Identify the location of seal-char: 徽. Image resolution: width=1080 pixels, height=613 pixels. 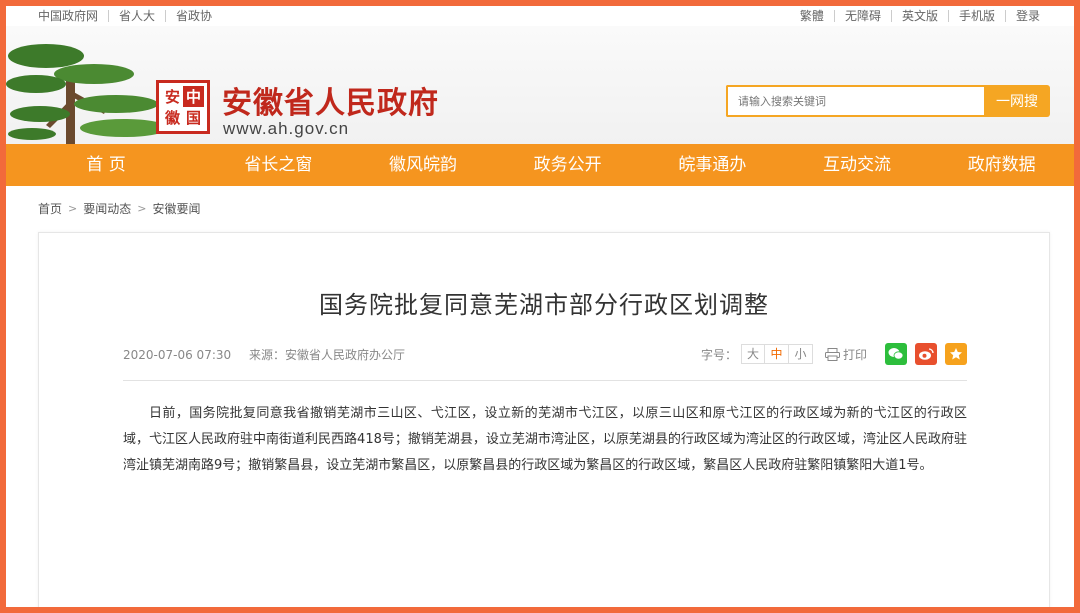
(172, 118).